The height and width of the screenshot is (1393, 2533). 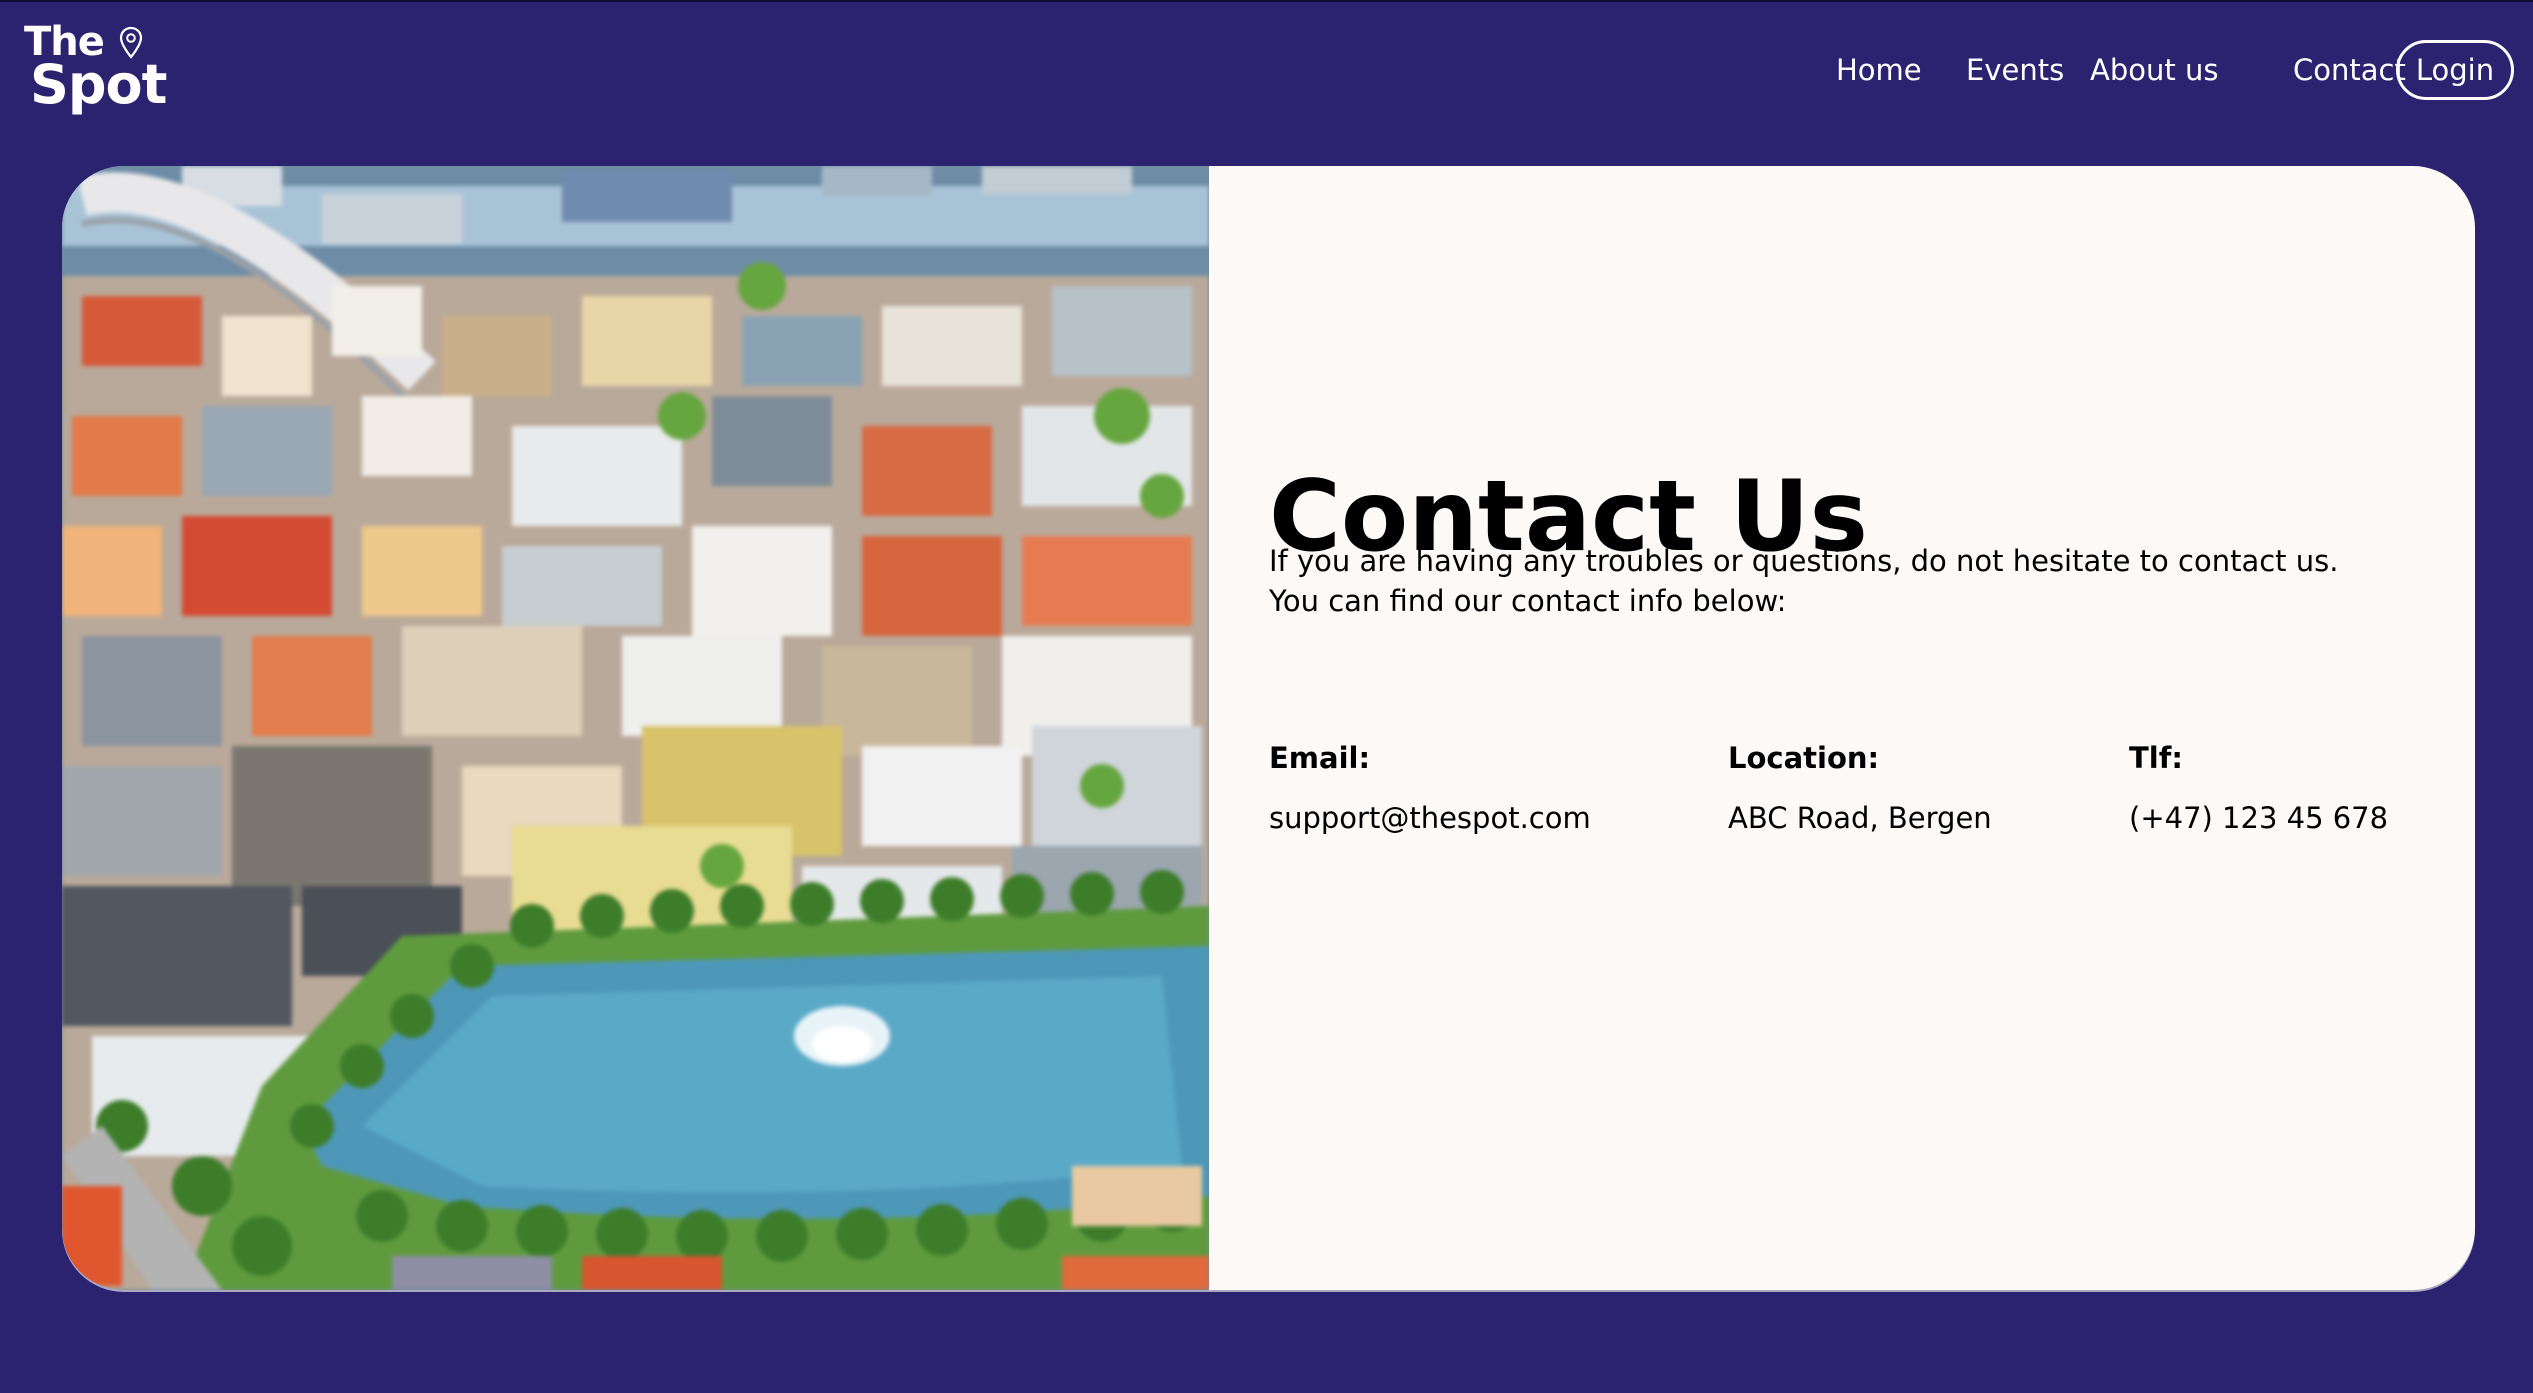 What do you see at coordinates (1430, 818) in the screenshot?
I see `email-value: support@thespot.com` at bounding box center [1430, 818].